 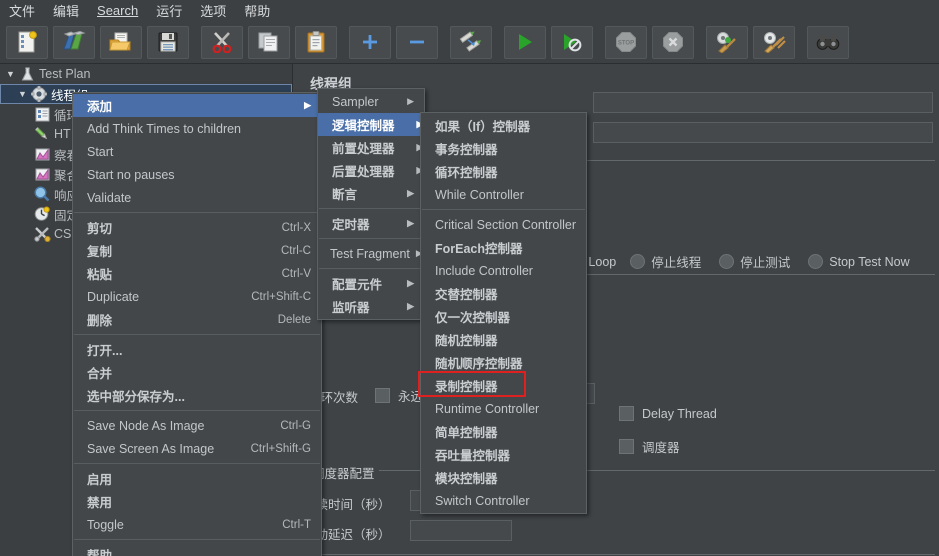 What do you see at coordinates (417, 42) in the screenshot?
I see `collapse-all-button` at bounding box center [417, 42].